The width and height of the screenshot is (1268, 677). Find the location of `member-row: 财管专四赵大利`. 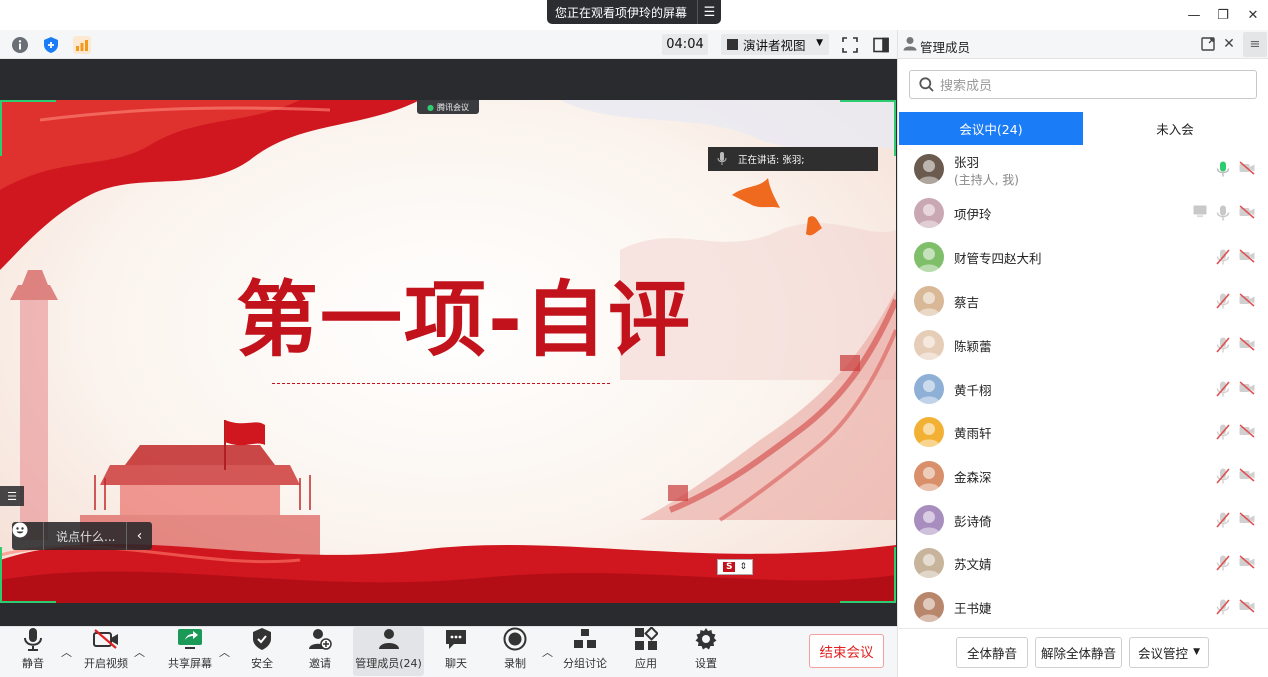

member-row: 财管专四赵大利 is located at coordinates (1083, 256).